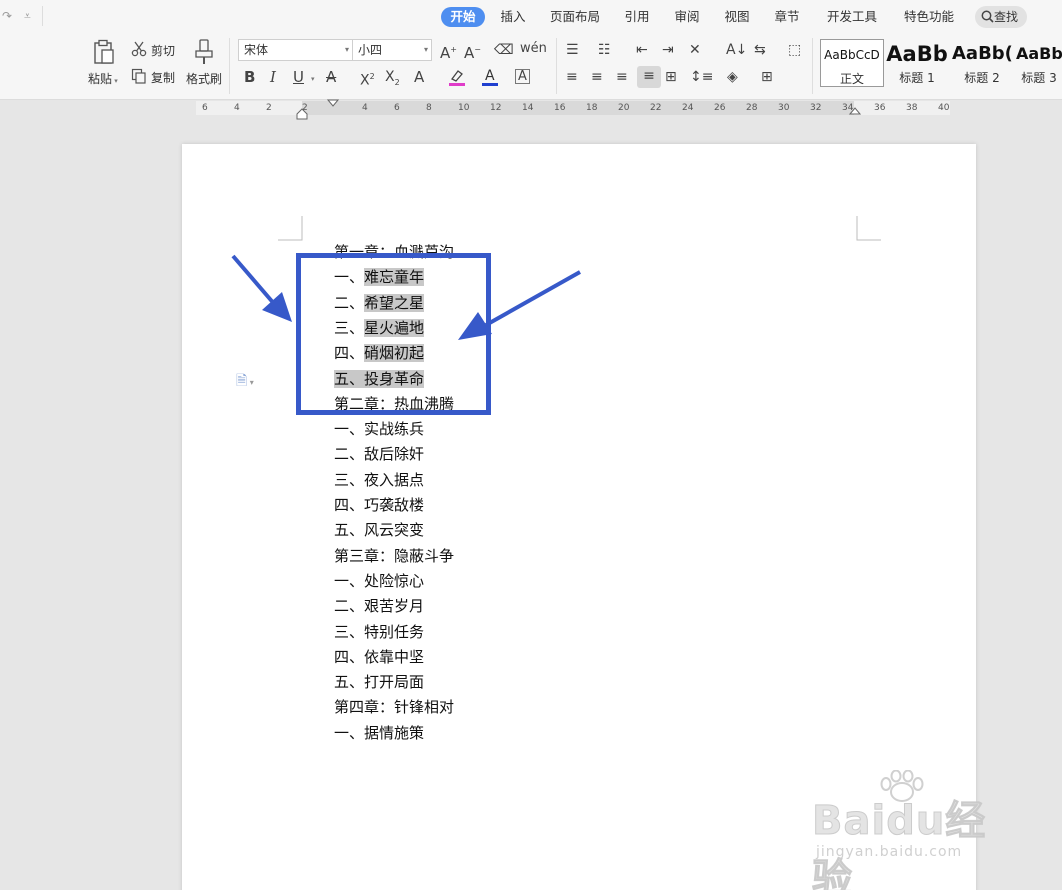 This screenshot has height=890, width=1062. Describe the element at coordinates (732, 77) in the screenshot. I see `shading-icon: ◈` at that location.